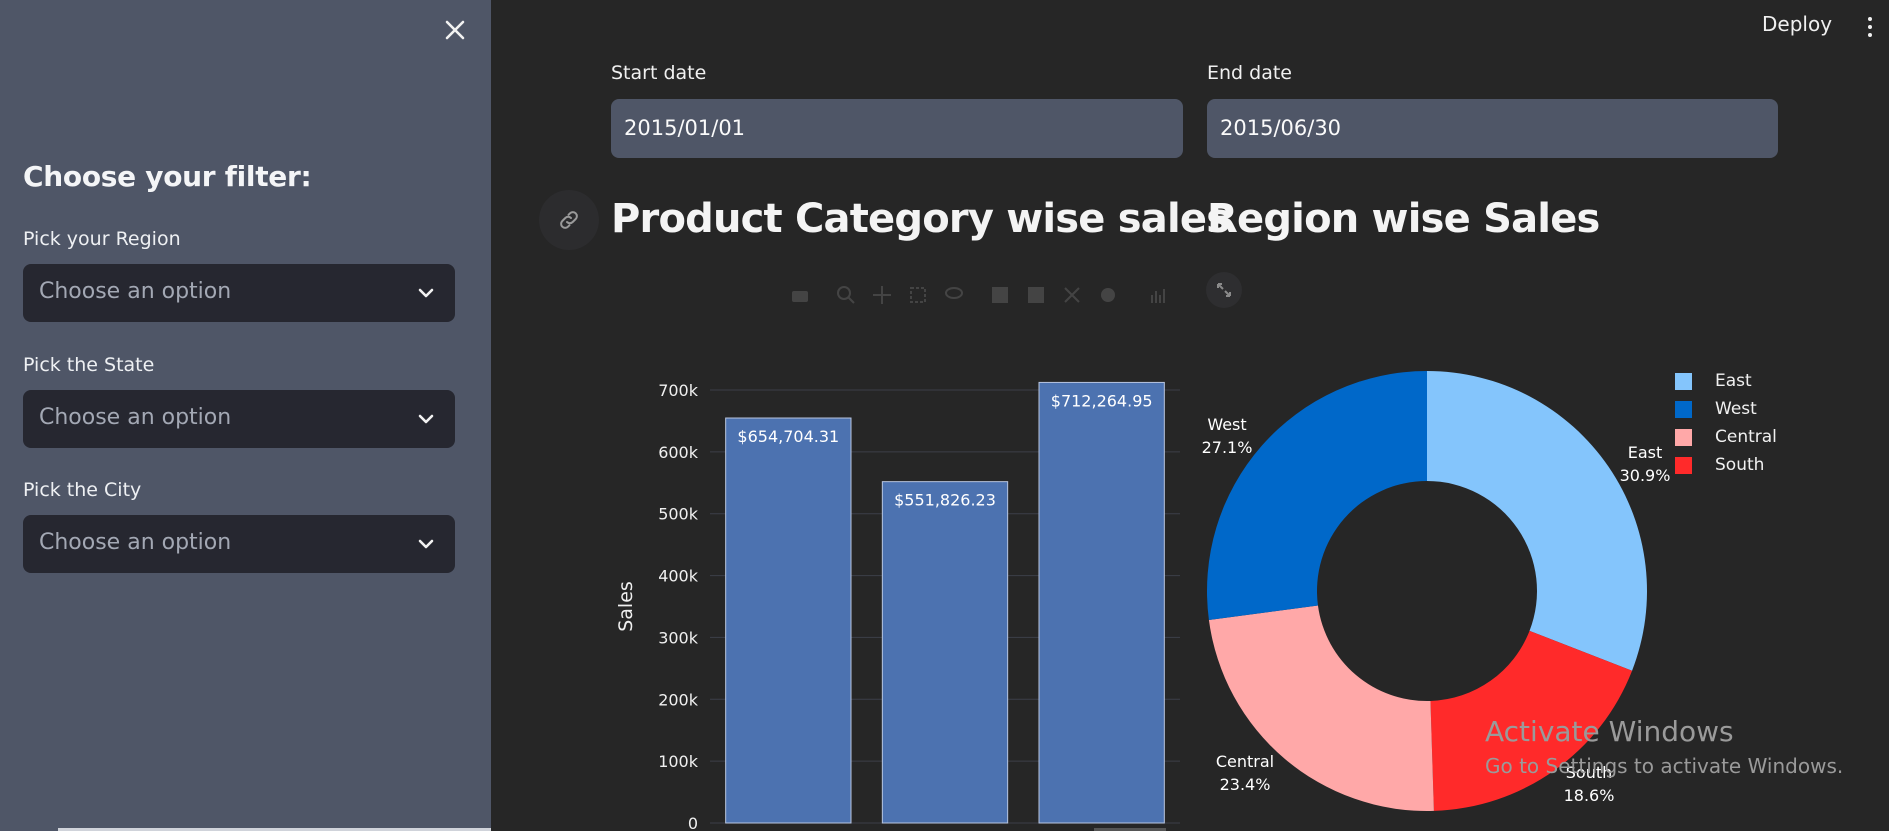  I want to click on close-icon, so click(455, 30).